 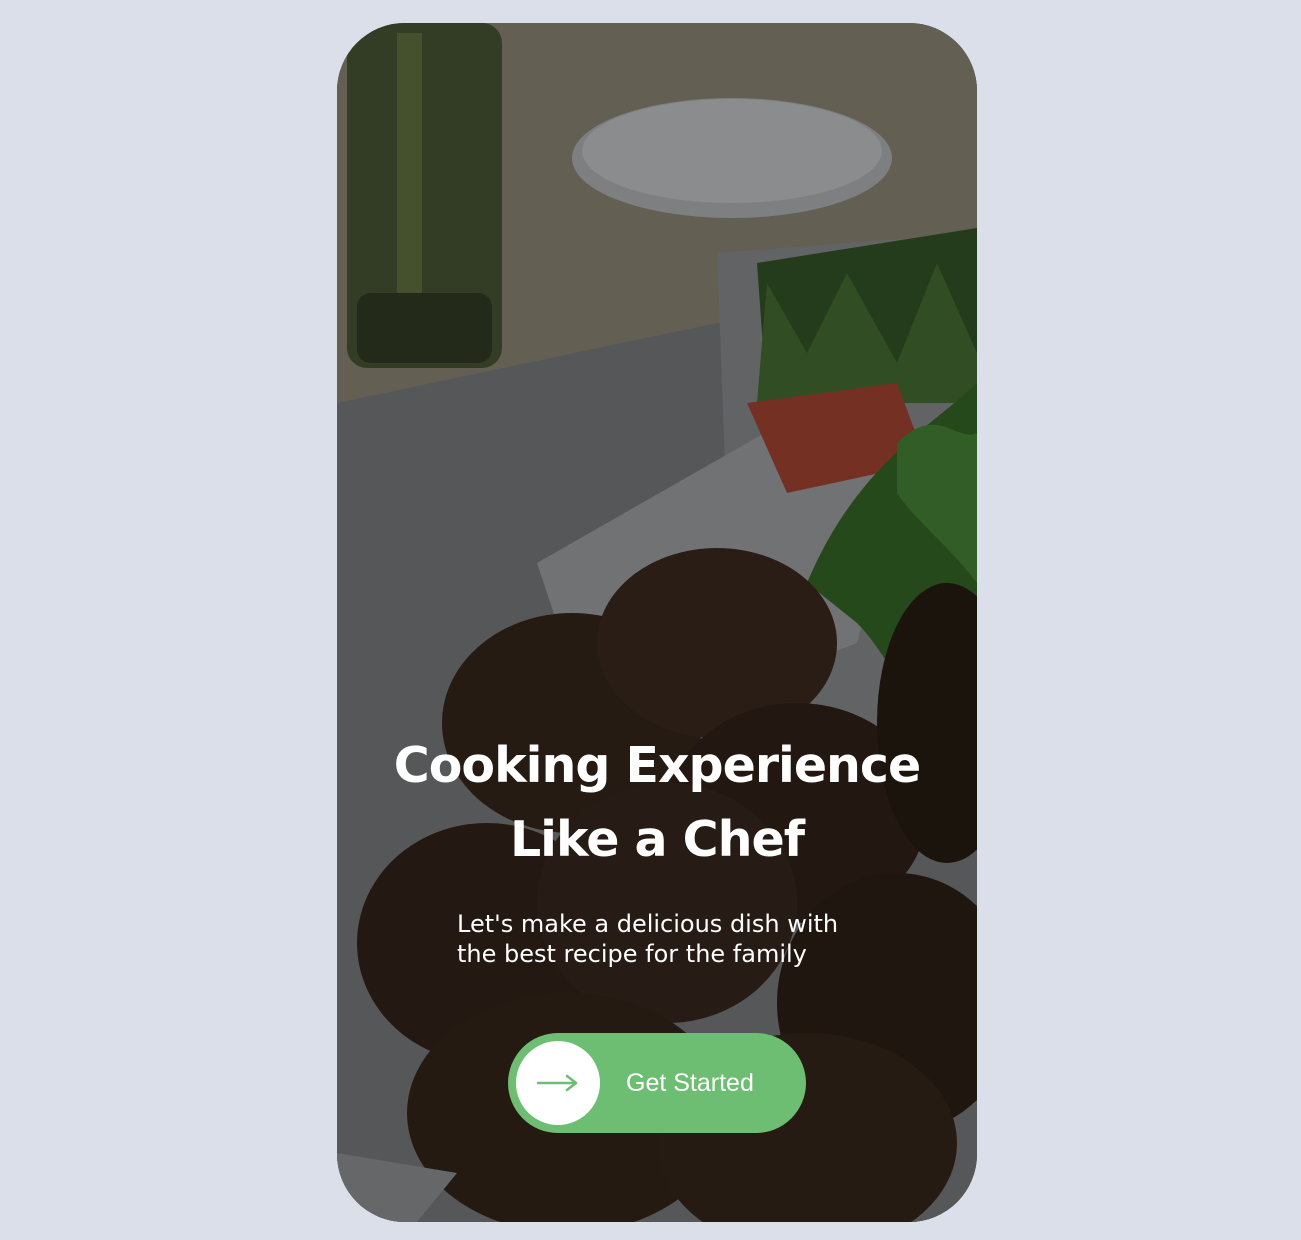 What do you see at coordinates (558, 1083) in the screenshot?
I see `arrow-right-icon` at bounding box center [558, 1083].